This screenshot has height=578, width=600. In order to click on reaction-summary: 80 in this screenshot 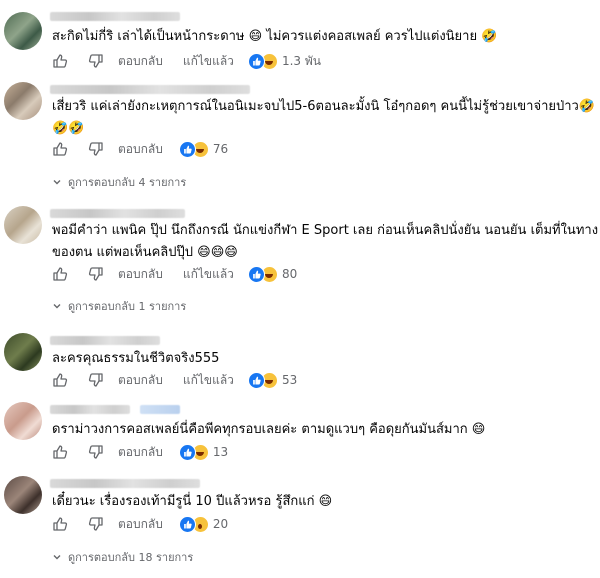, I will do `click(272, 274)`.